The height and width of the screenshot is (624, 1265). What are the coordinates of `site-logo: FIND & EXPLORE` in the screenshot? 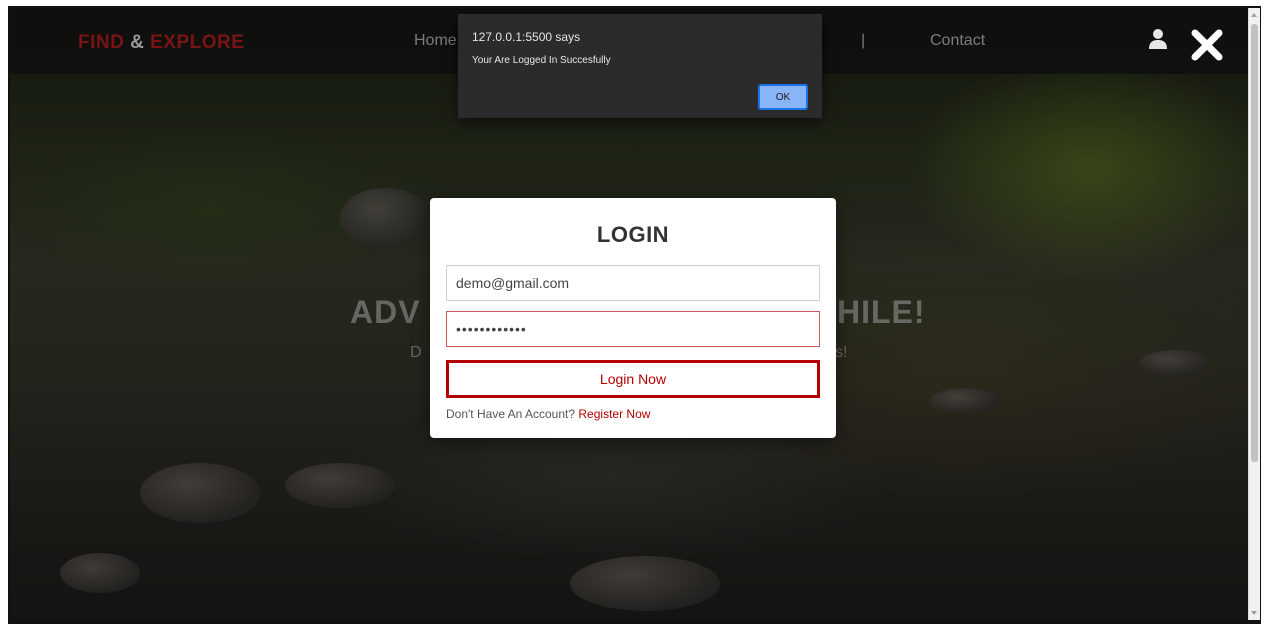 It's located at (161, 43).